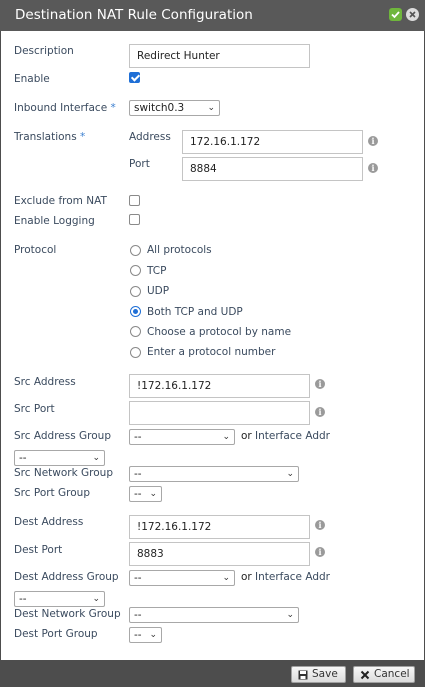 Image resolution: width=425 pixels, height=687 pixels. I want to click on description-label: Description, so click(44, 51).